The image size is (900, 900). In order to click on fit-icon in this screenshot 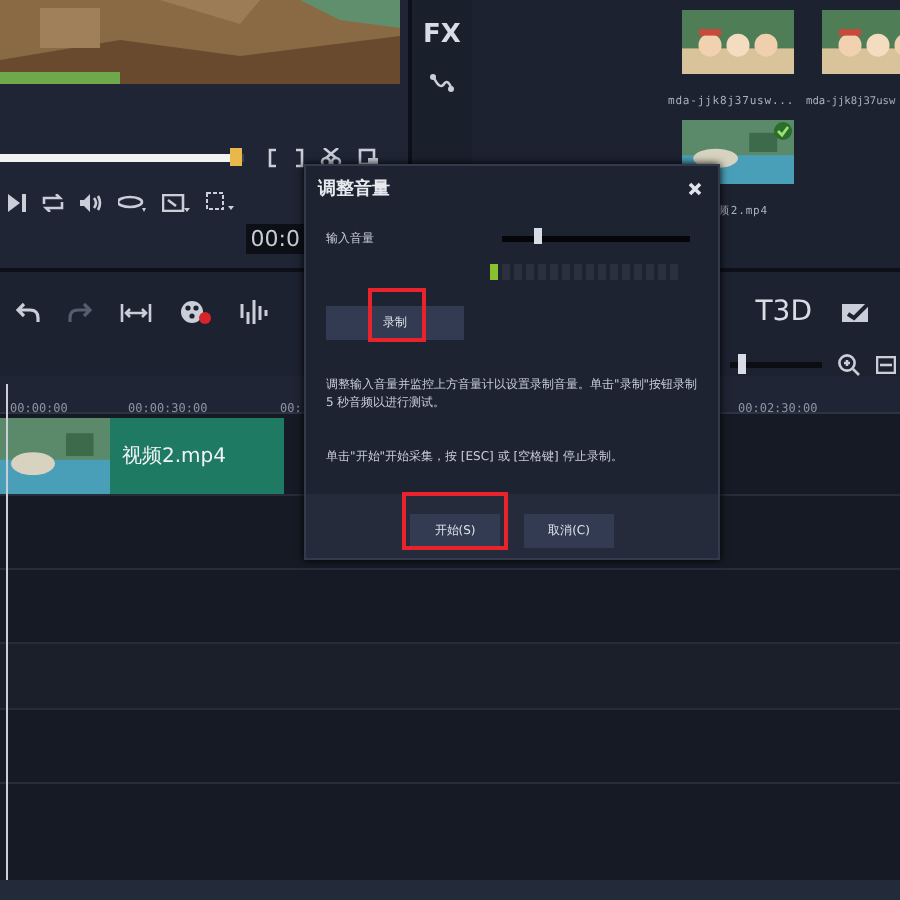, I will do `click(886, 364)`.